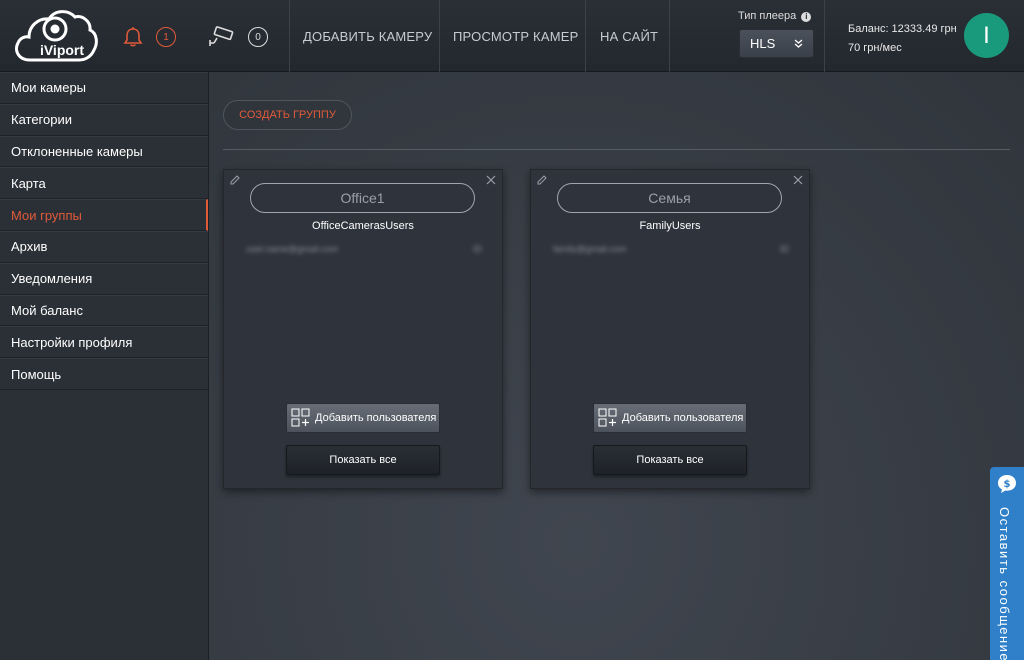 The width and height of the screenshot is (1024, 660). Describe the element at coordinates (104, 246) in the screenshot. I see `sidebar-item-archive: Архив` at that location.